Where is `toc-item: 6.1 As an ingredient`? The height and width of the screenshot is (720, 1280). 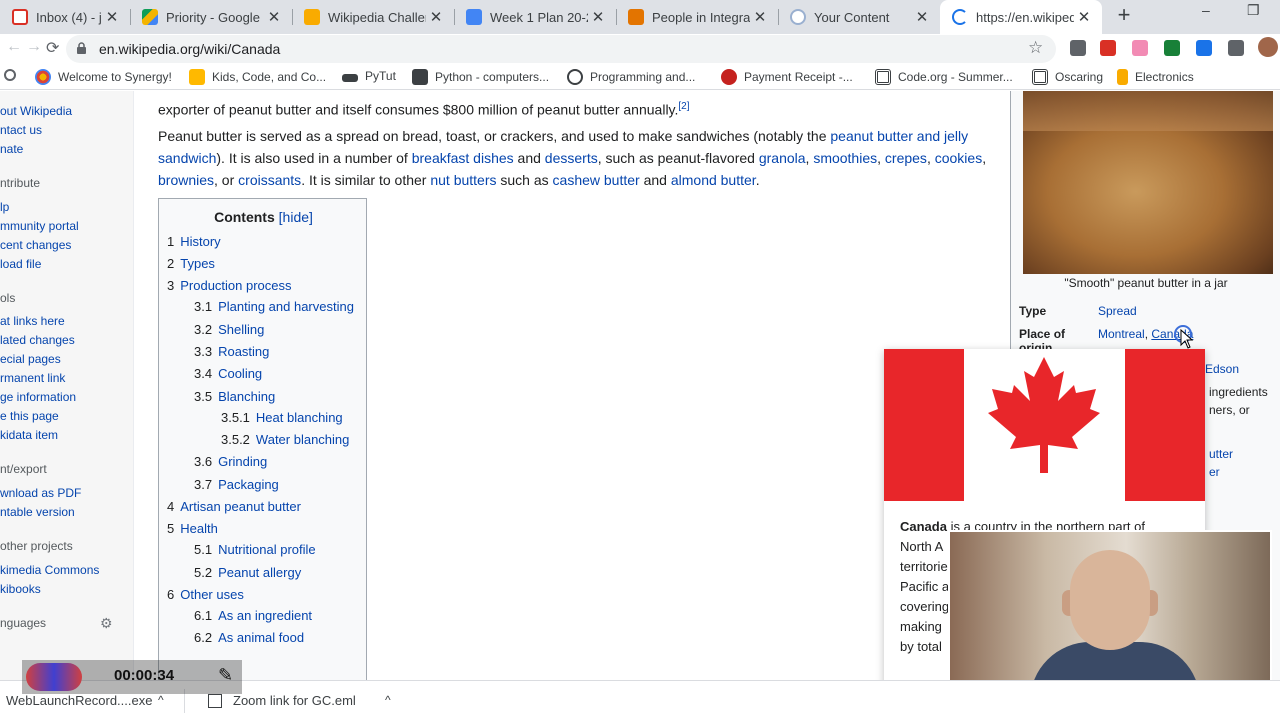 toc-item: 6.1 As an ingredient is located at coordinates (253, 615).